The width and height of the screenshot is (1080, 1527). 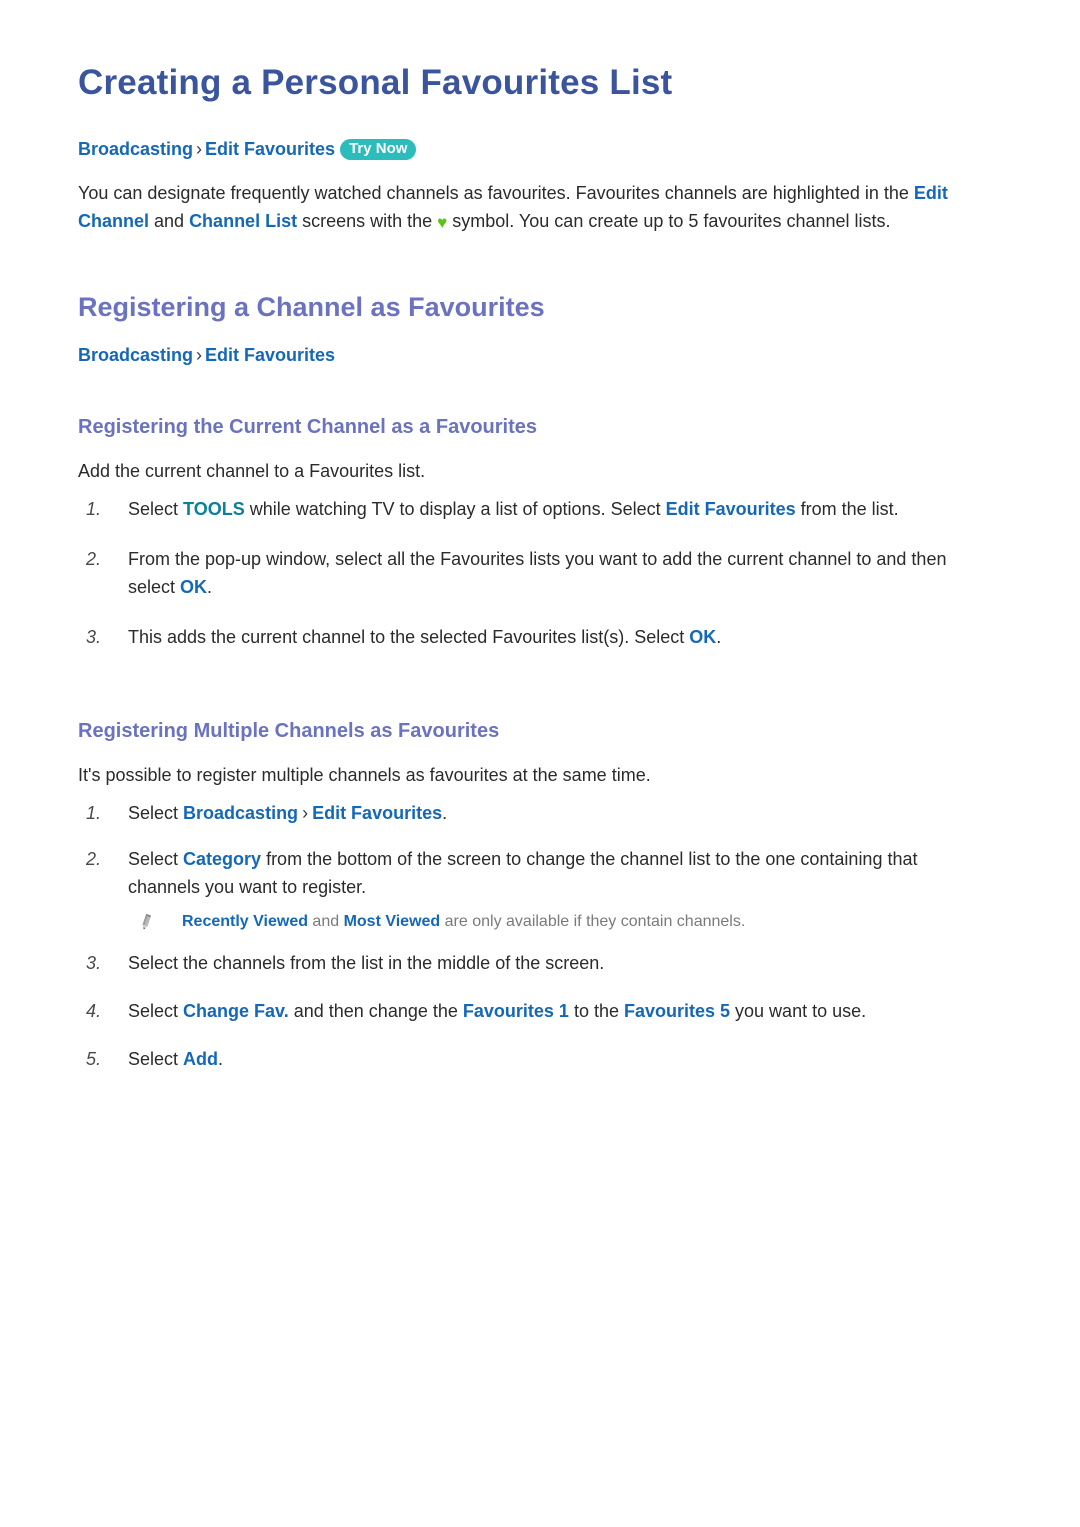 What do you see at coordinates (677, 1011) in the screenshot?
I see `keyword-favourites-5: Favourites 5` at bounding box center [677, 1011].